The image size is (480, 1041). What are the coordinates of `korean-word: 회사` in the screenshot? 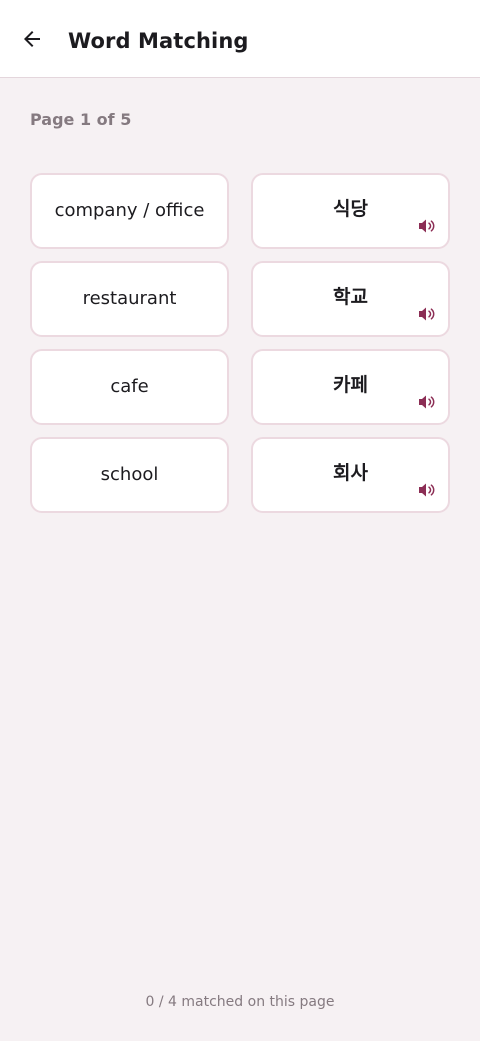 It's located at (350, 473).